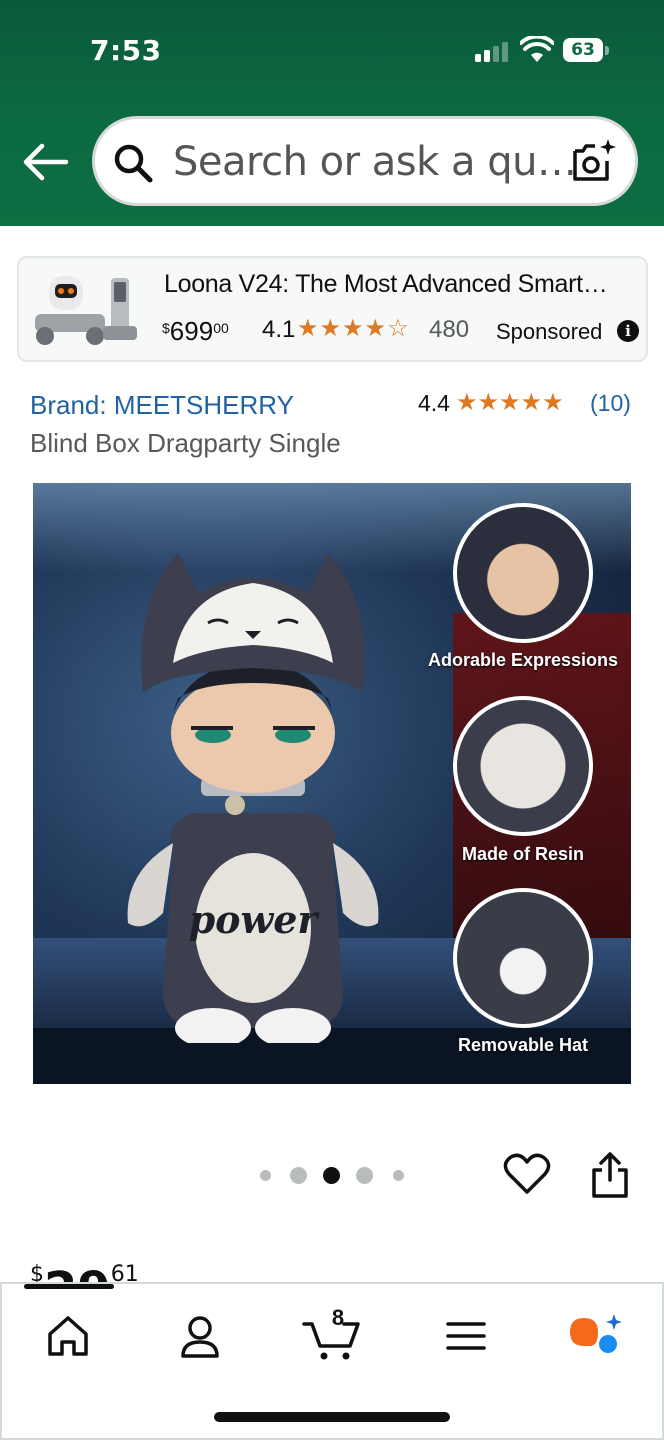 The image size is (664, 1440). I want to click on product-star-rating-icon: ★★★★★, so click(510, 402).